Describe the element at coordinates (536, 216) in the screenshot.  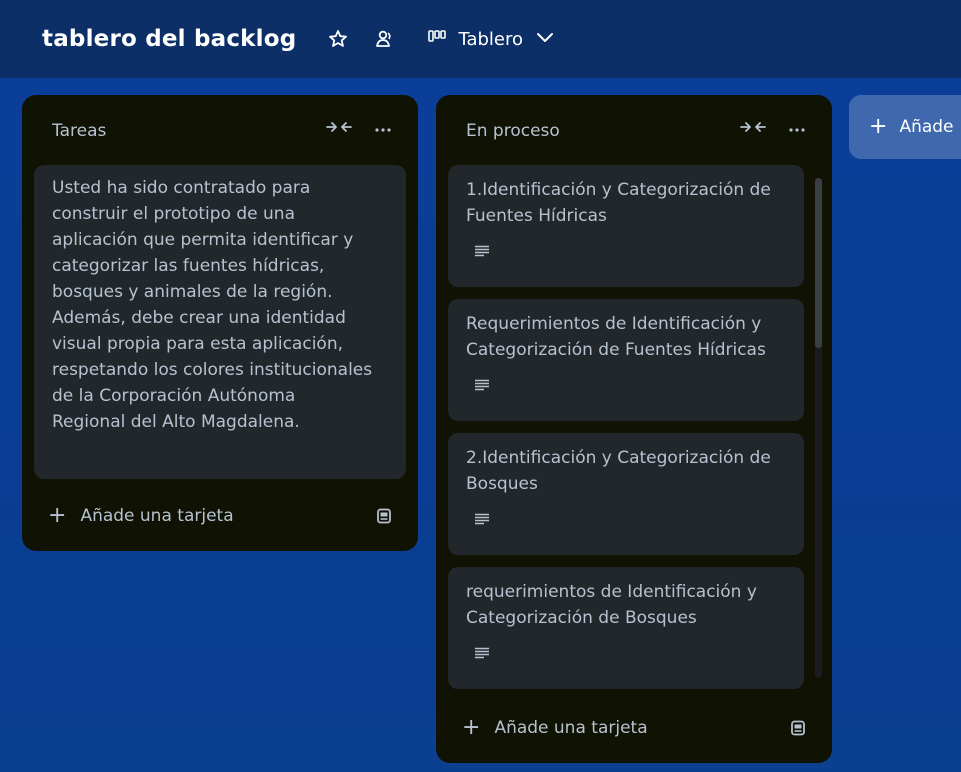
I see `card-title-line: Fuentes Hídricas` at that location.